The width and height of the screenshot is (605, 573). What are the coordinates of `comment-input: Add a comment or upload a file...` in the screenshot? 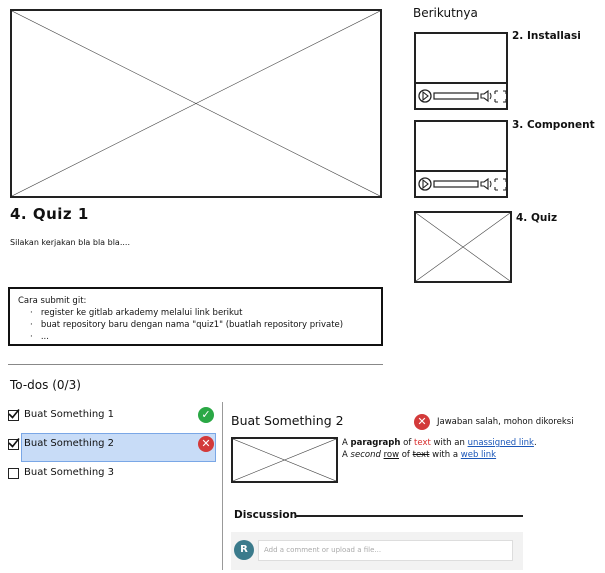 It's located at (385, 550).